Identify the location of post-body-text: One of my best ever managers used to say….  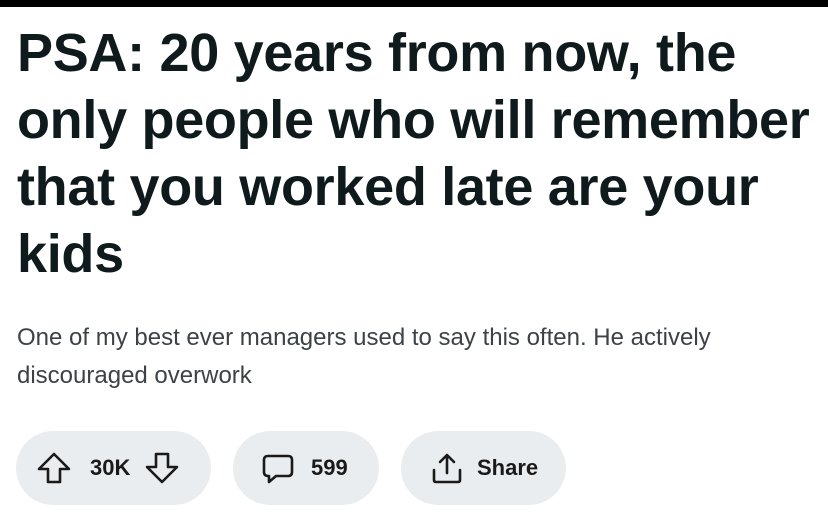
(364, 356).